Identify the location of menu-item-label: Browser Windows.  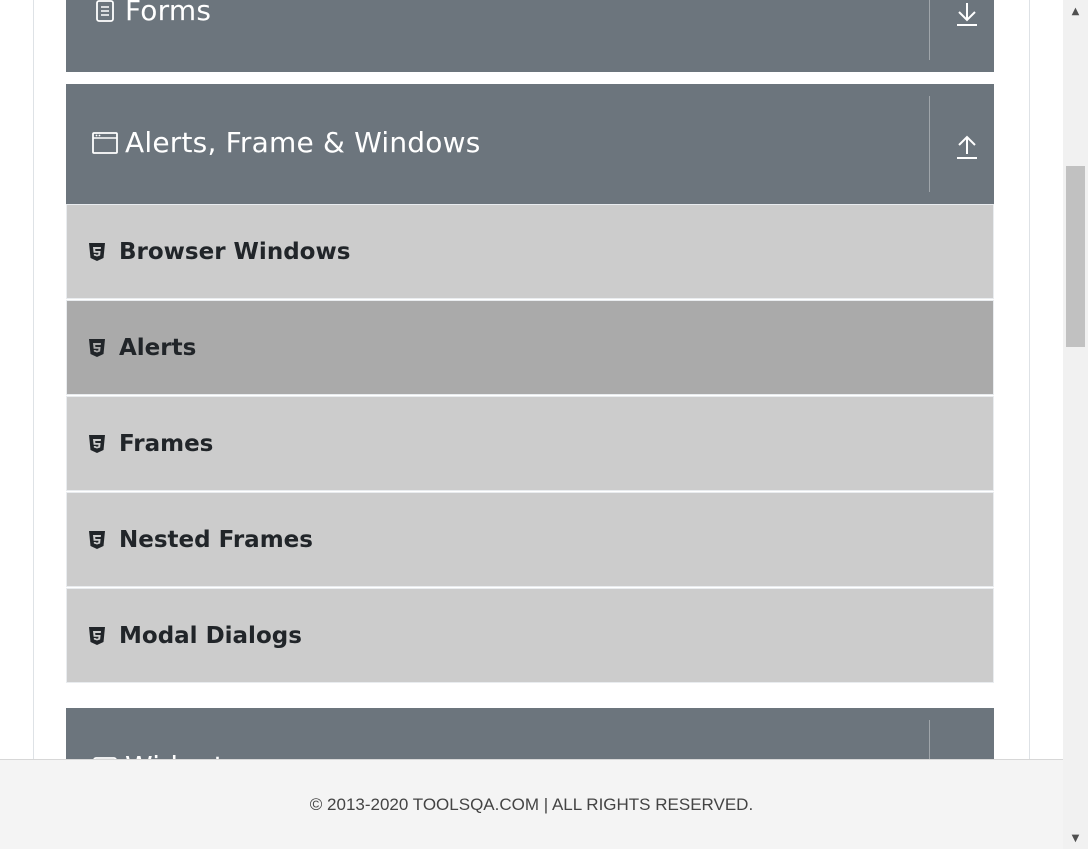
(235, 251).